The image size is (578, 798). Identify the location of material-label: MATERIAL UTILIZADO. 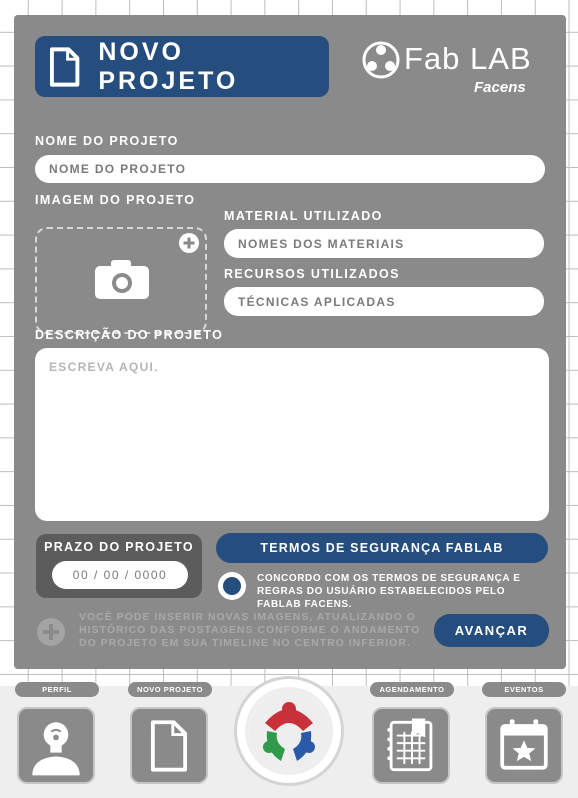
(303, 216).